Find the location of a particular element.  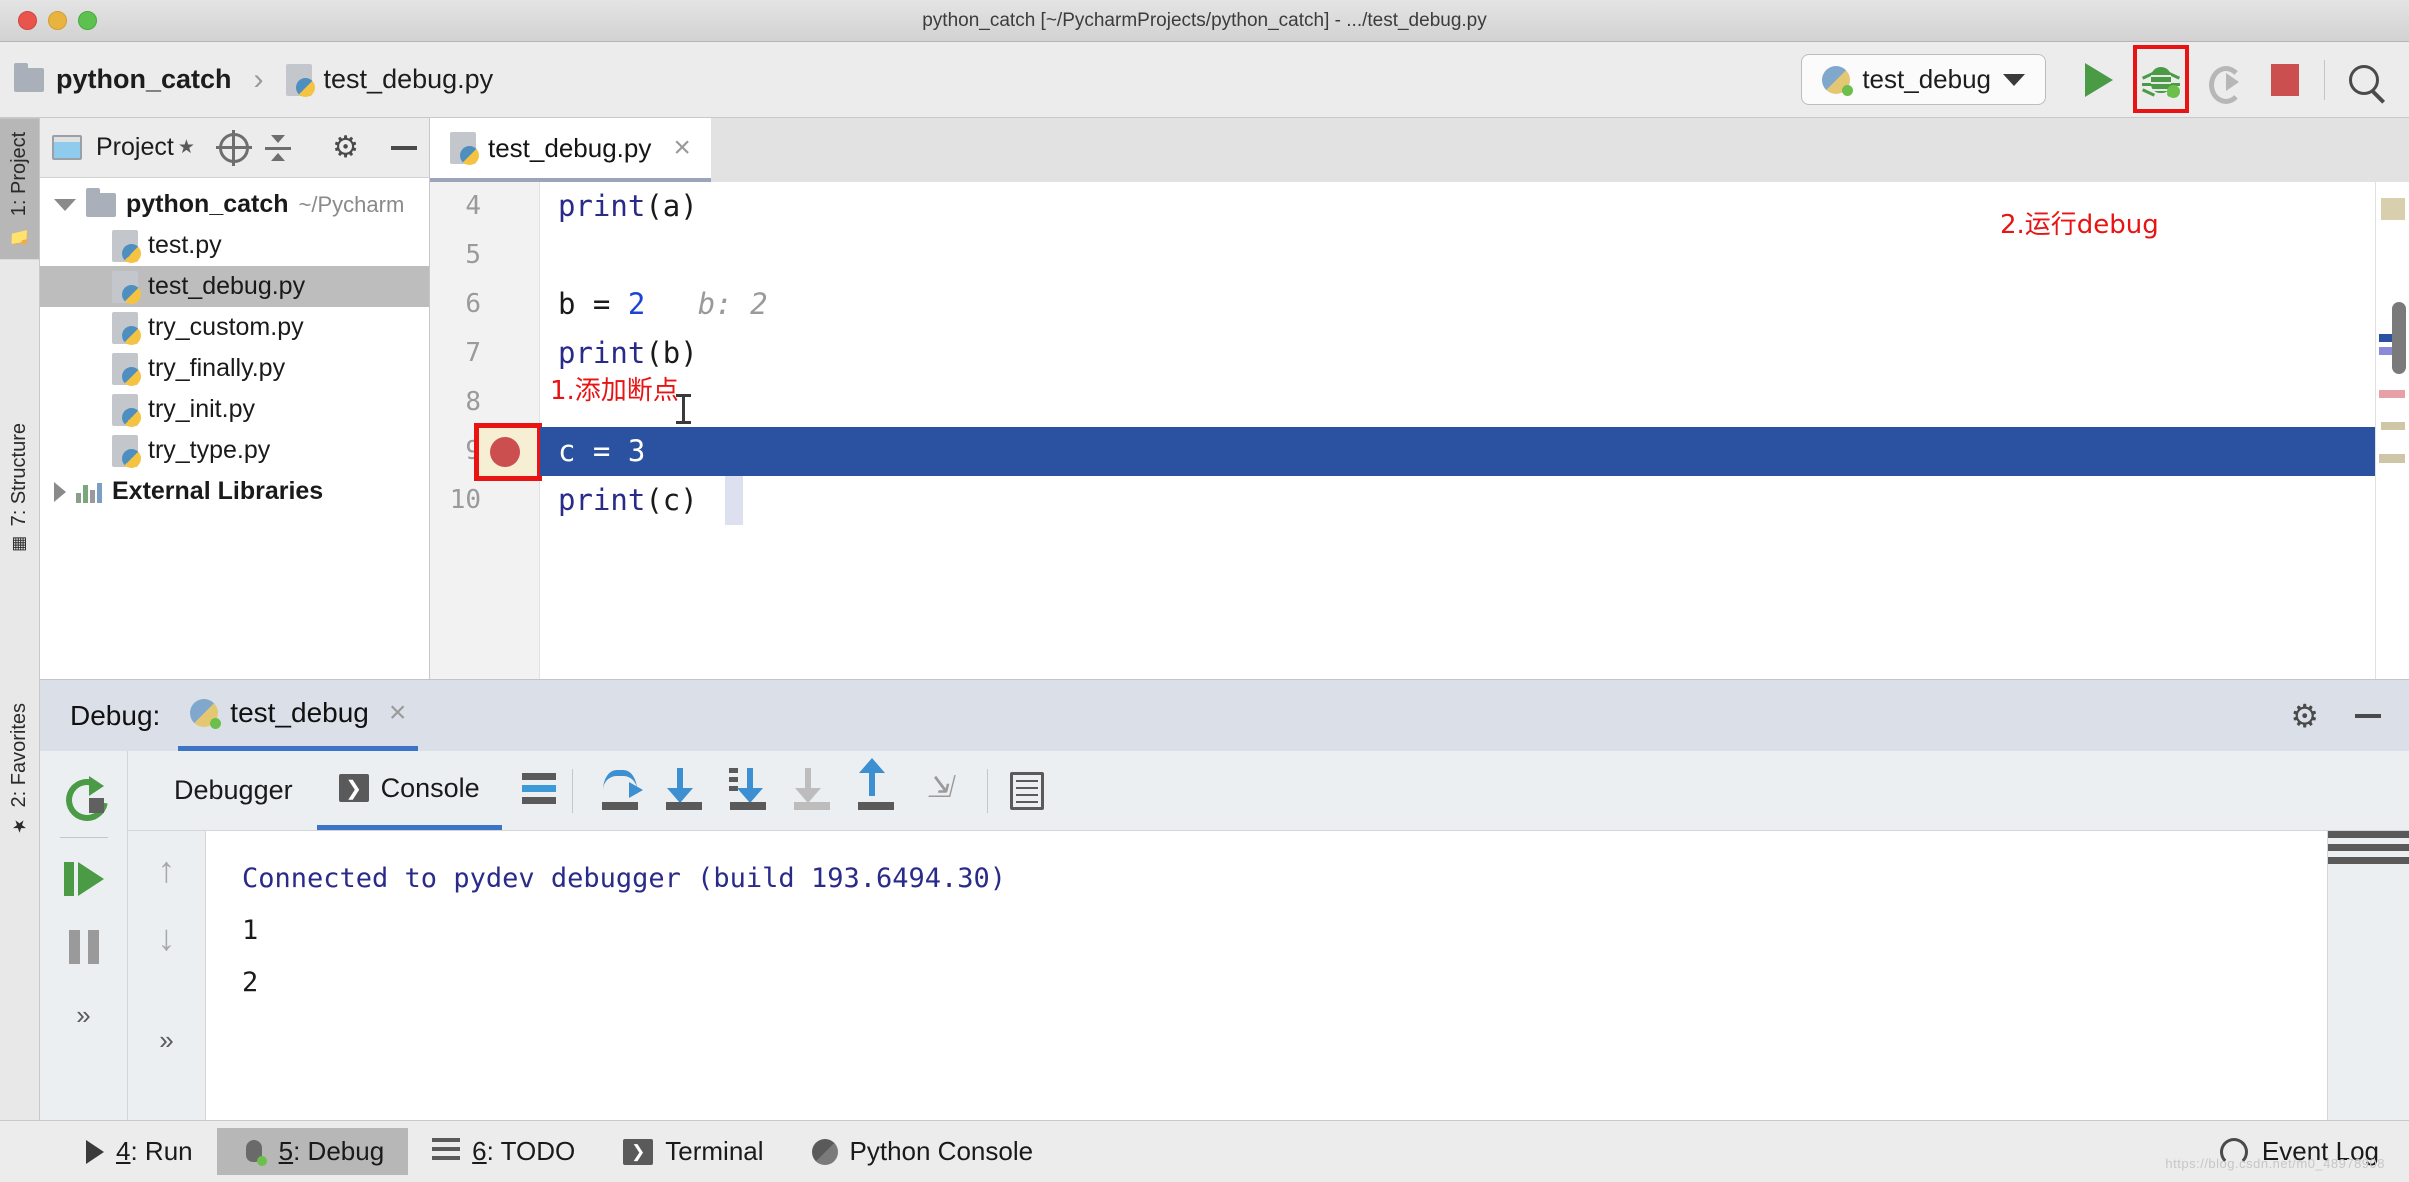

show-execution-point-icon is located at coordinates (622, 783).